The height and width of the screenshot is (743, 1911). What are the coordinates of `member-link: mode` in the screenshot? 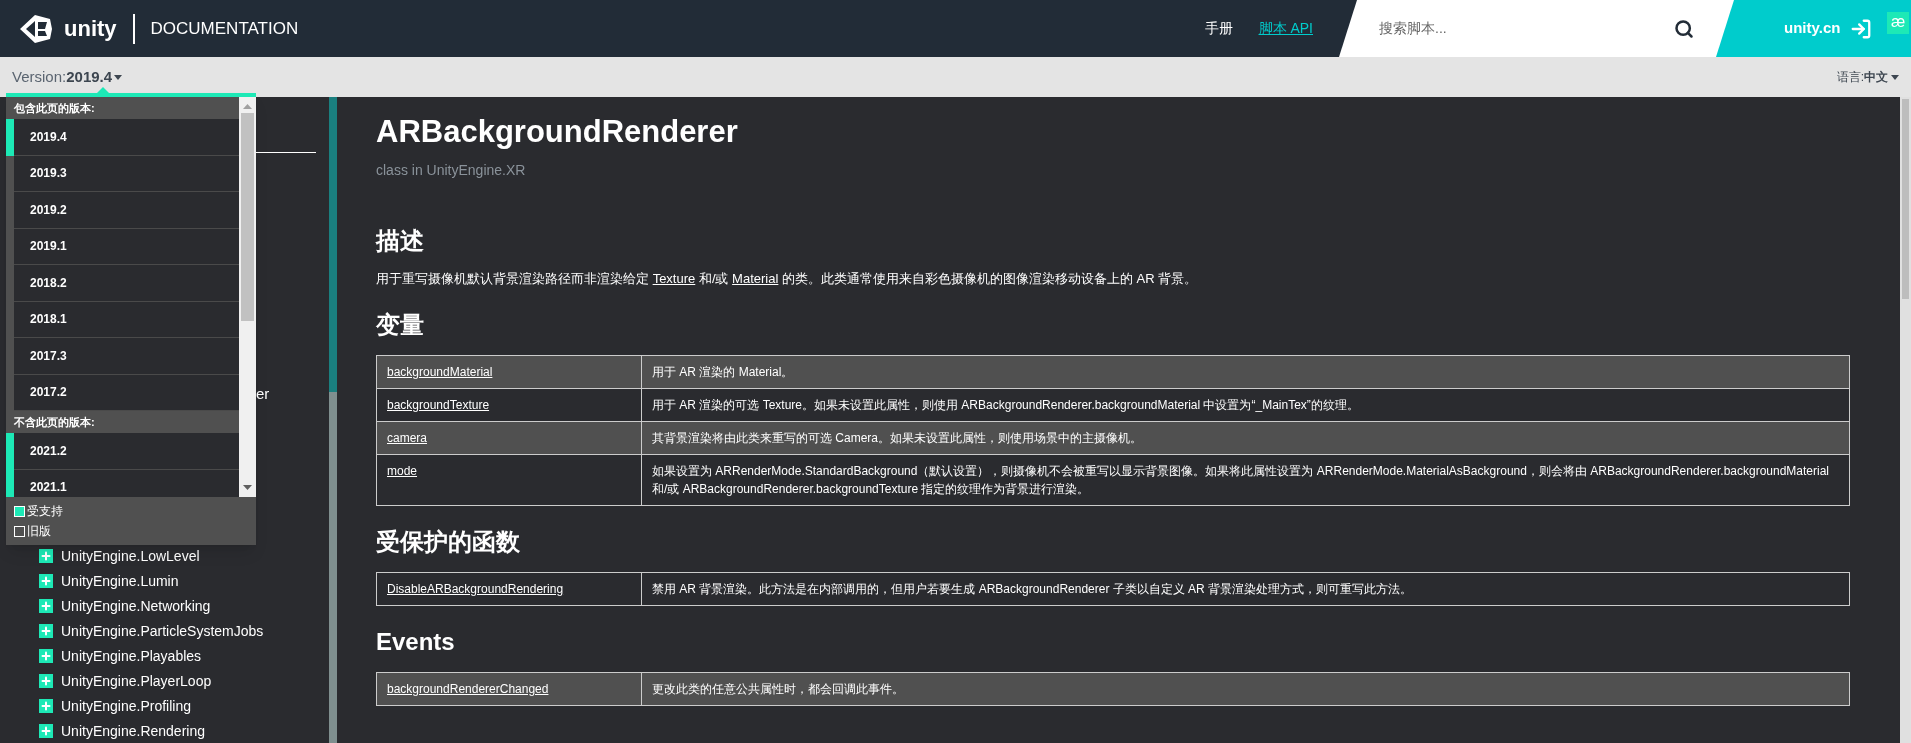 It's located at (402, 470).